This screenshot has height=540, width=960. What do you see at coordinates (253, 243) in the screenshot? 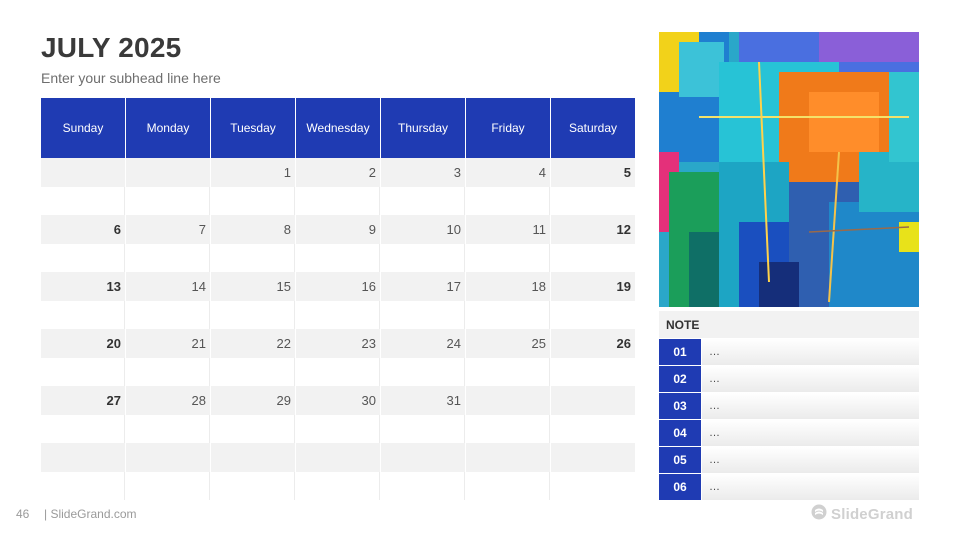
I see `calendar-day-cell: 8` at bounding box center [253, 243].